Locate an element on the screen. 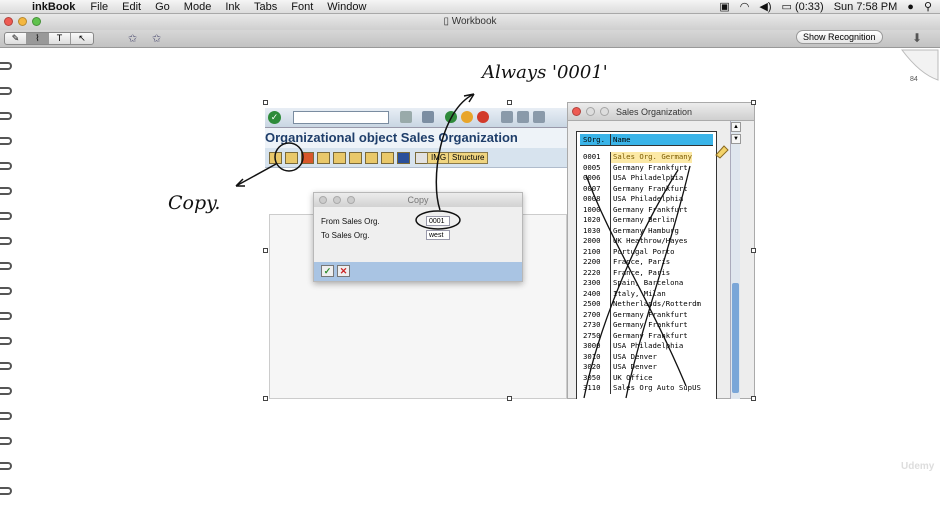  sap-exit-icon is located at coordinates (467, 117).